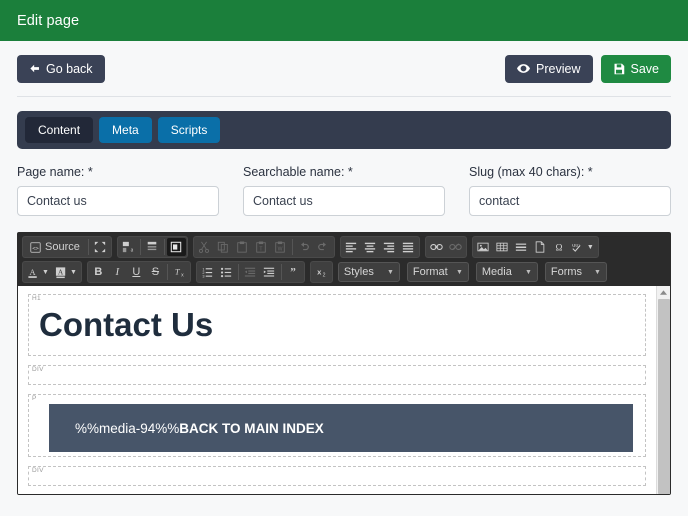  What do you see at coordinates (59, 130) in the screenshot?
I see `tab-content: Content` at bounding box center [59, 130].